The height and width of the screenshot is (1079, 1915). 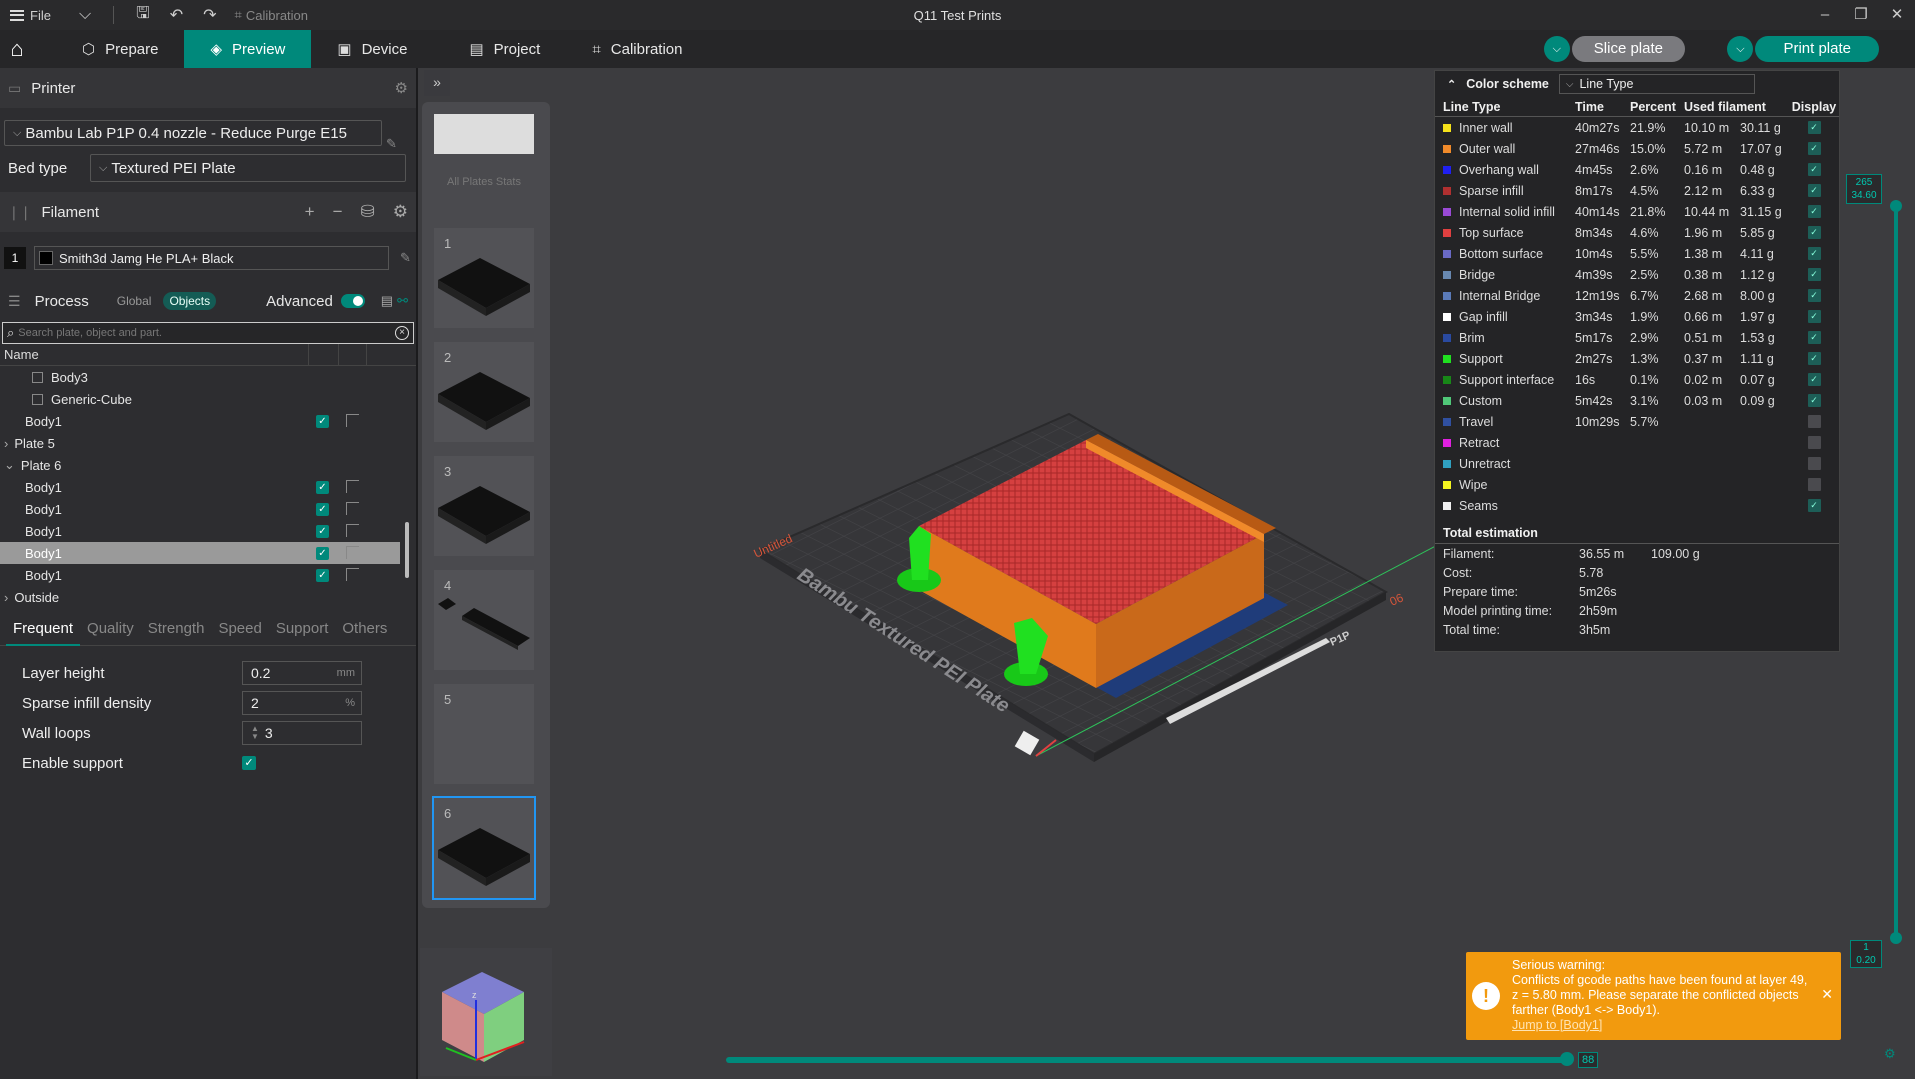 What do you see at coordinates (85, 15) in the screenshot?
I see `chevron-down-icon: ⌵` at bounding box center [85, 15].